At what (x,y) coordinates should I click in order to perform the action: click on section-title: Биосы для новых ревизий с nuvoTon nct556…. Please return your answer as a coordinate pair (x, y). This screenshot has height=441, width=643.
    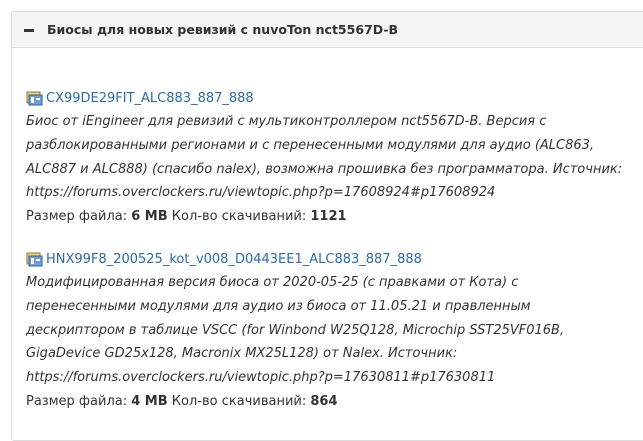
    Looking at the image, I should click on (223, 29).